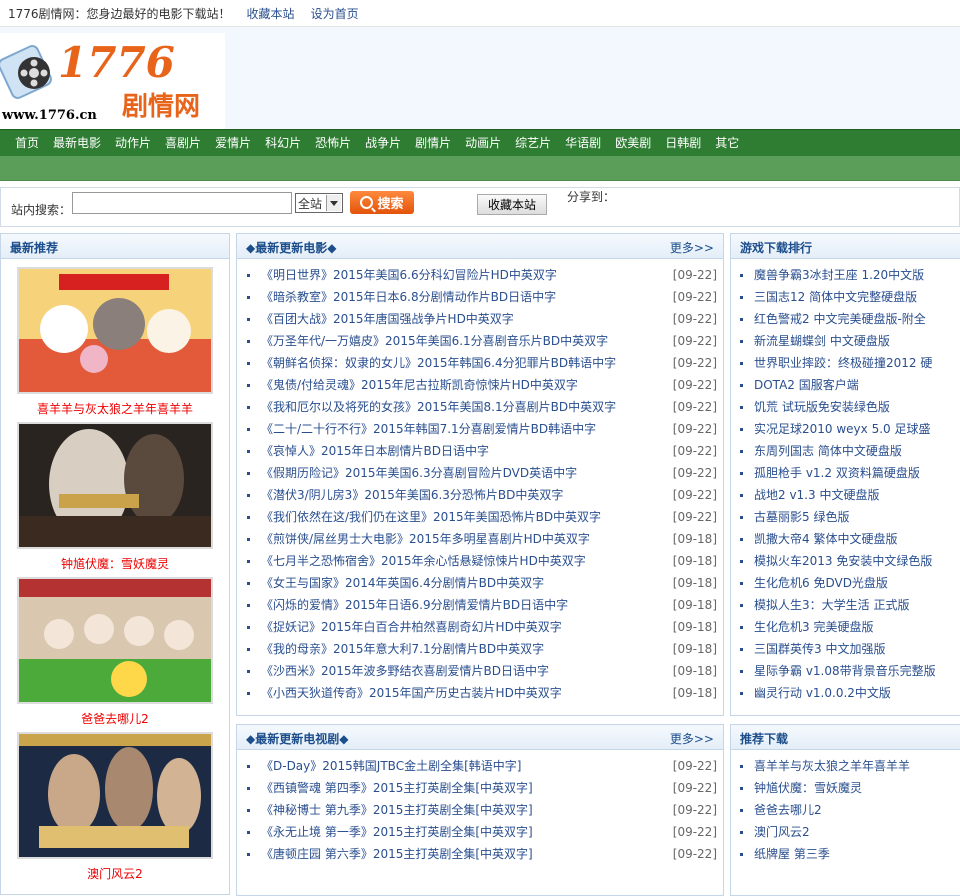 This screenshot has height=896, width=960. Describe the element at coordinates (792, 854) in the screenshot. I see `item-link: 纸牌屋 第三季` at that location.